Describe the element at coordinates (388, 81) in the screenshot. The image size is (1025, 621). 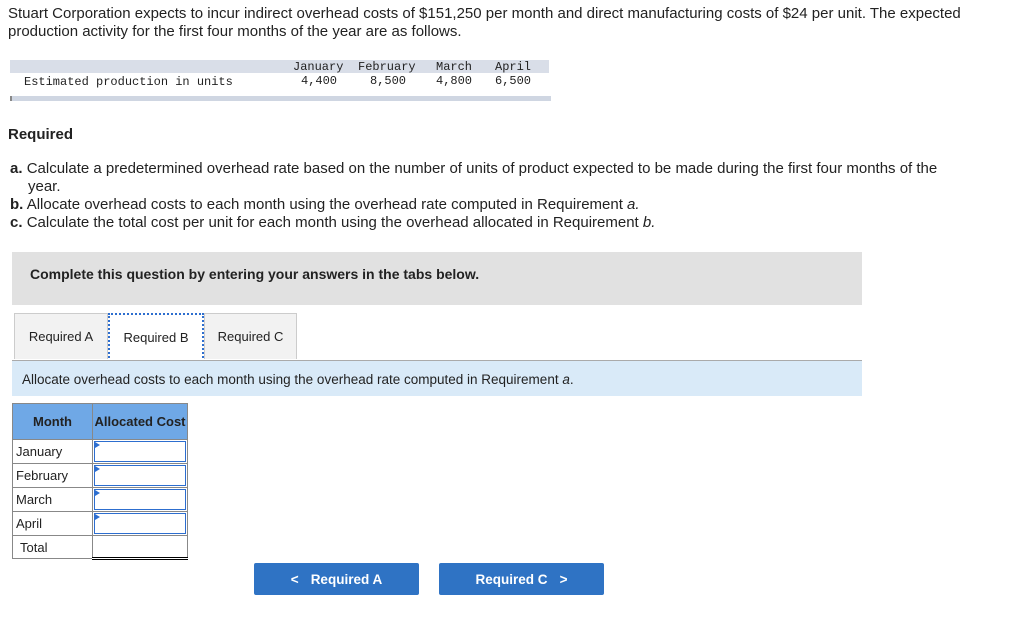
I see `value: 8,500` at that location.